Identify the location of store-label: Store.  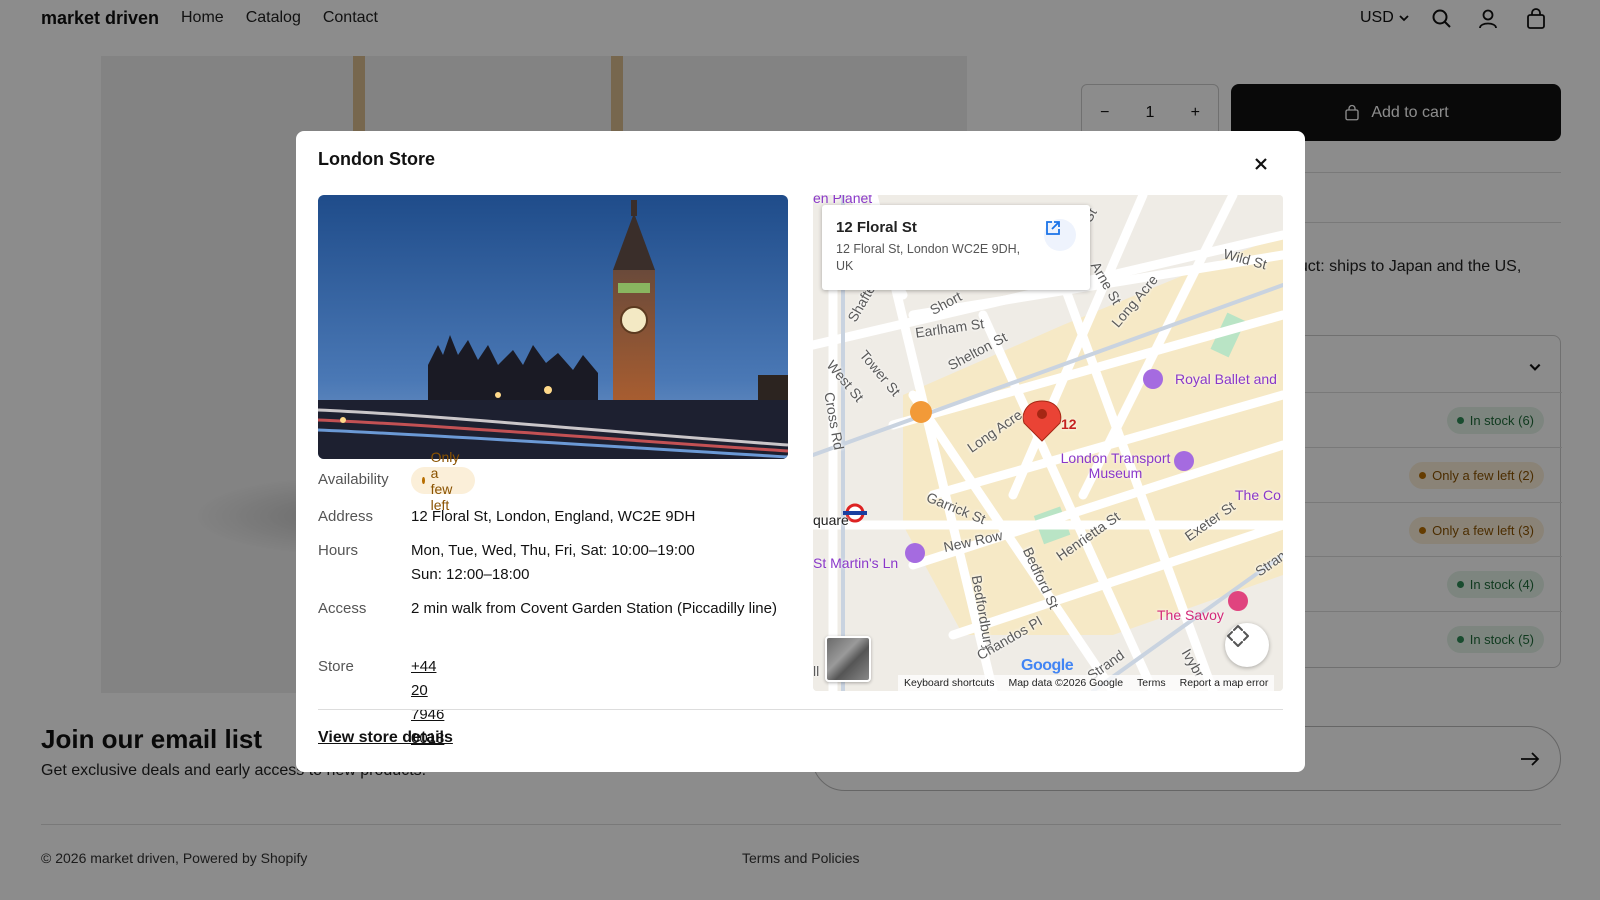
(336, 666).